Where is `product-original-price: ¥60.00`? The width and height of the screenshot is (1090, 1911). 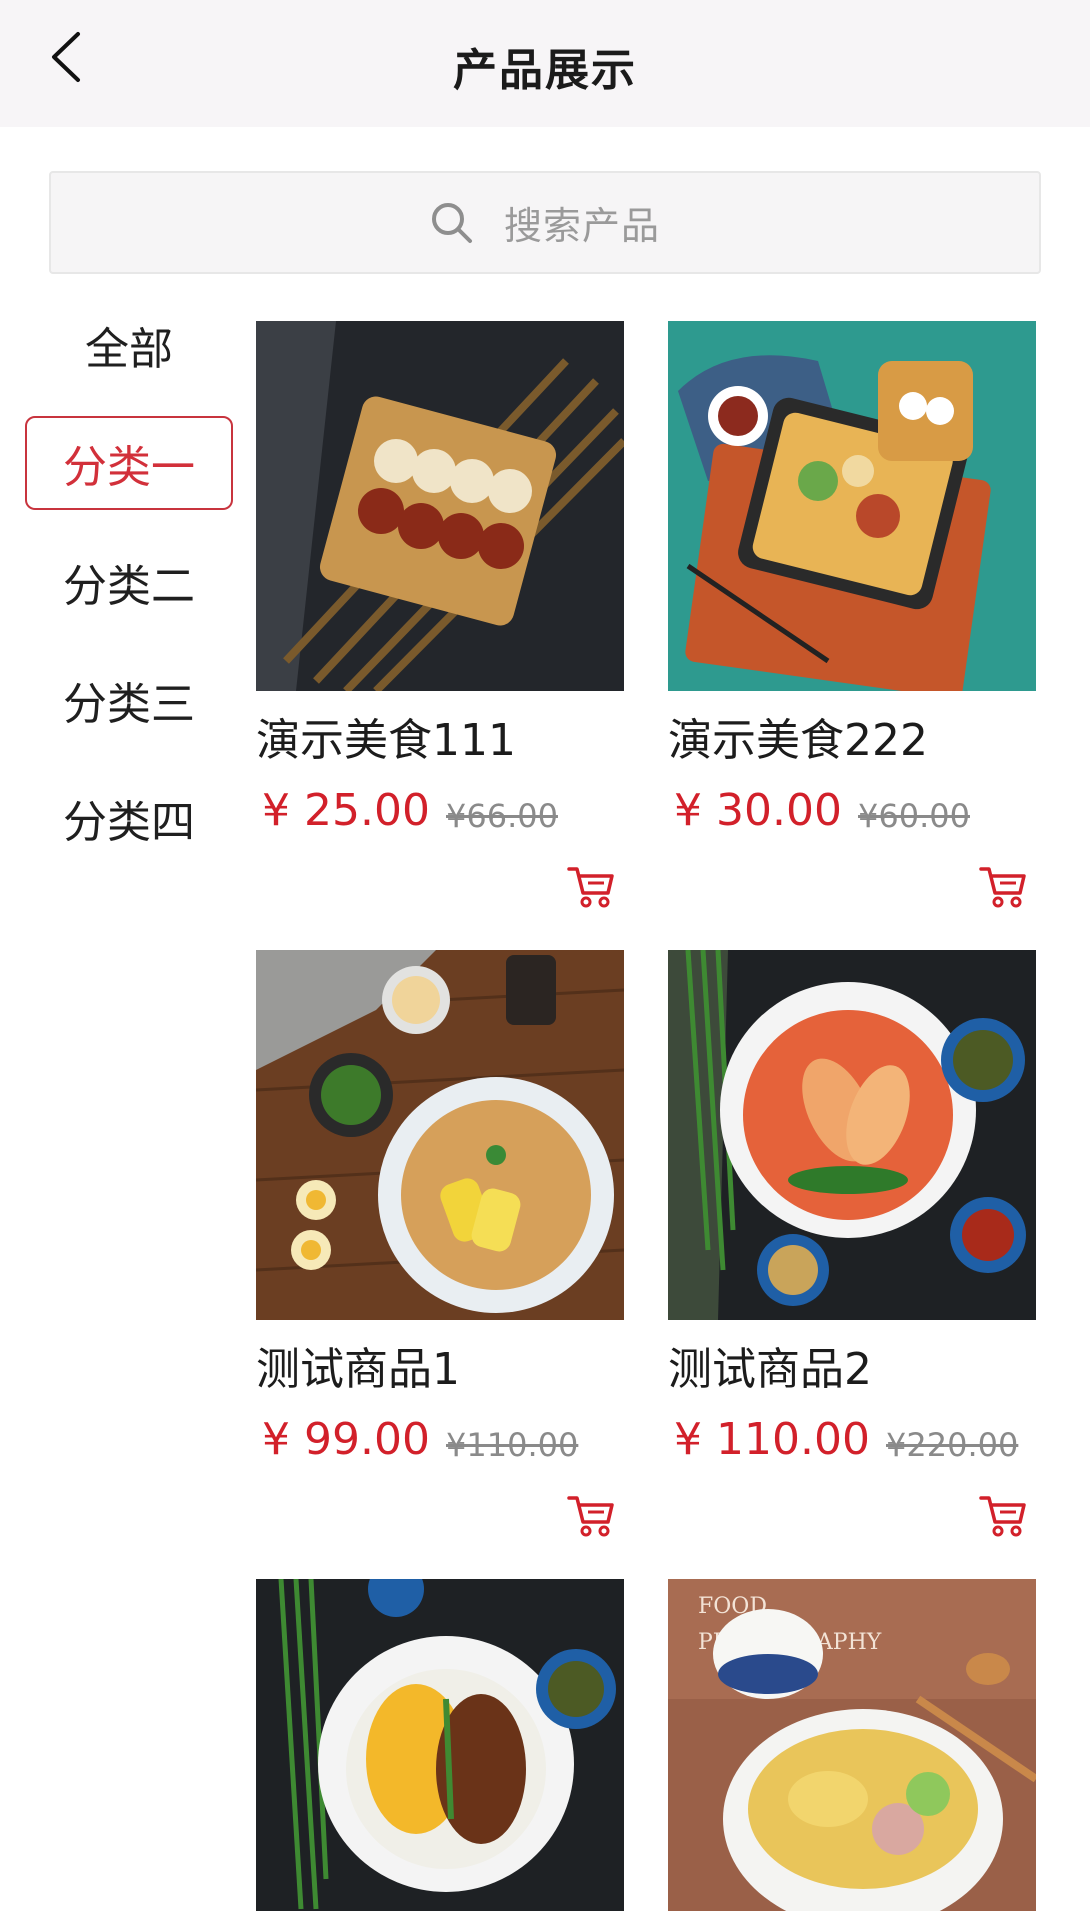
product-original-price: ¥60.00 is located at coordinates (914, 816).